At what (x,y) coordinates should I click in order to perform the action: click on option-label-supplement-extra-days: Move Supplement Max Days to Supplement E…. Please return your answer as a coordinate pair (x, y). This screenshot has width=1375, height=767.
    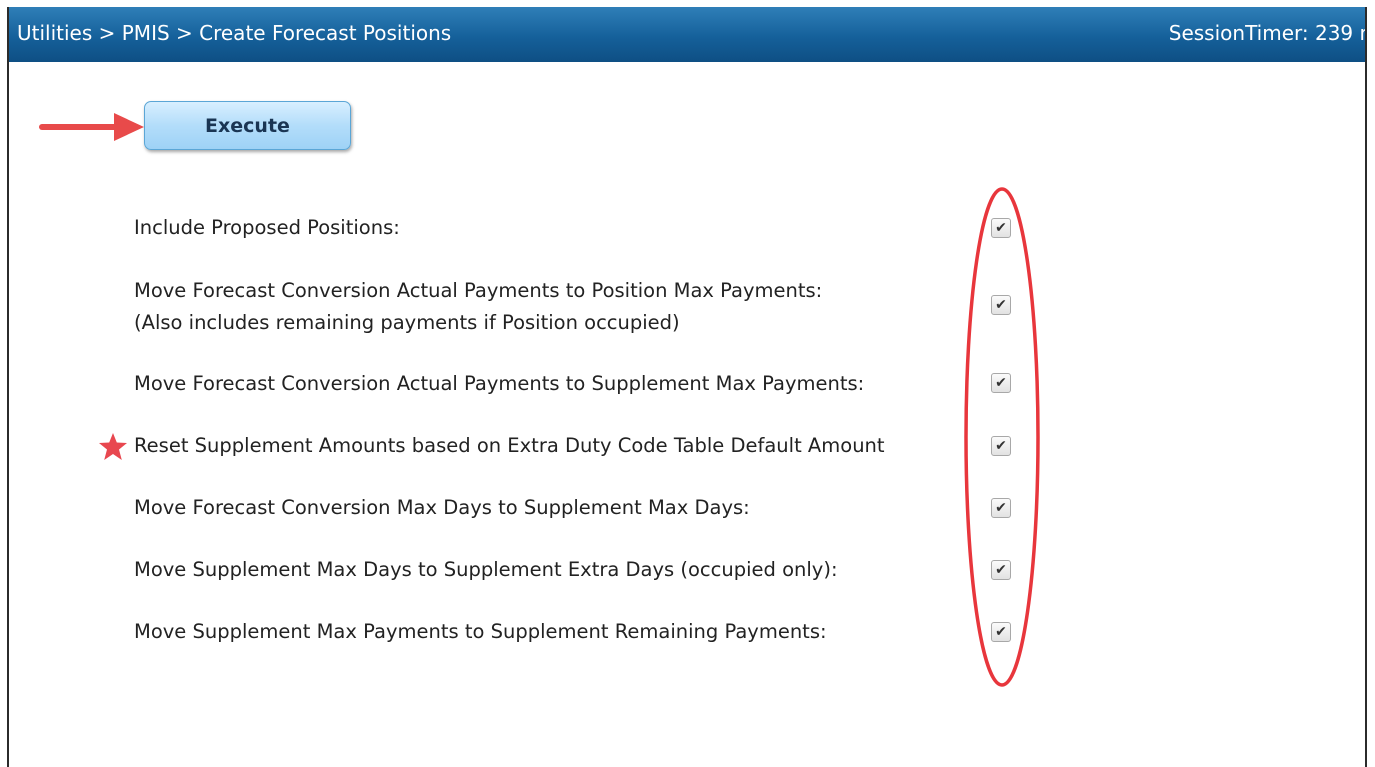
    Looking at the image, I should click on (486, 569).